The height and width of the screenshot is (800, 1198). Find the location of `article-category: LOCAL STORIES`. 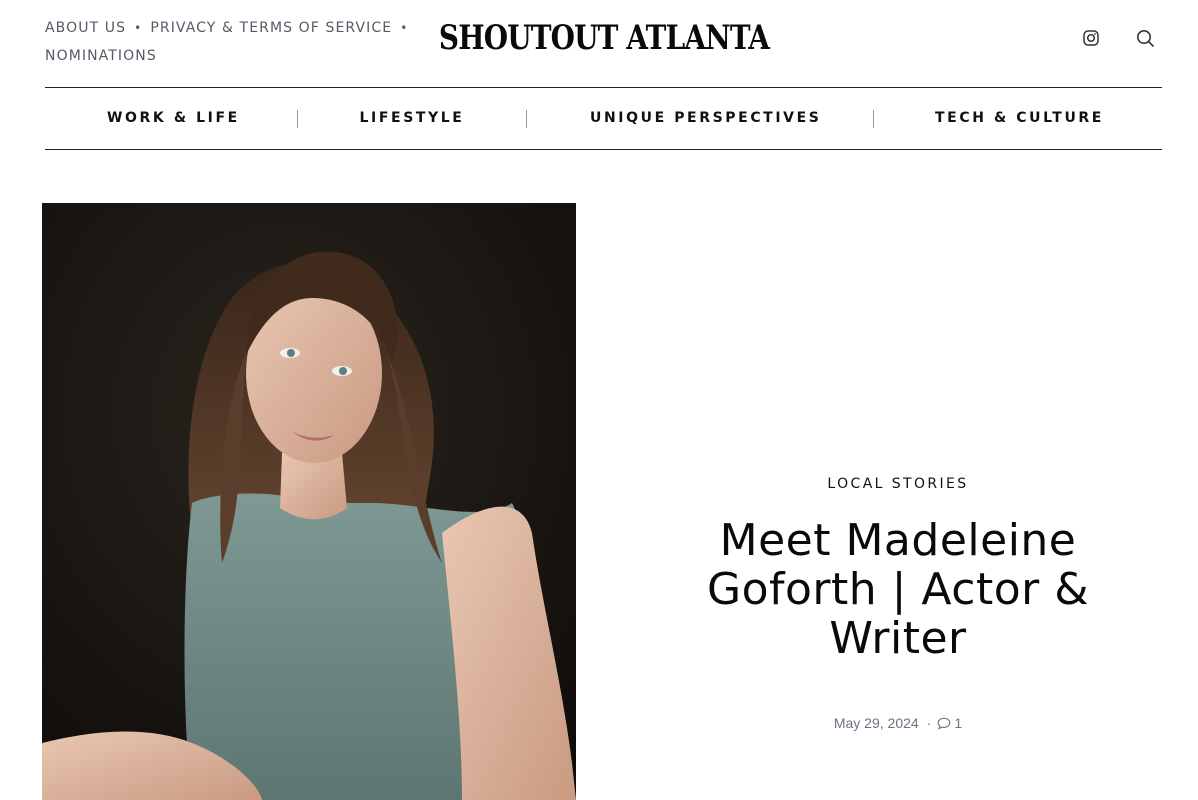

article-category: LOCAL STORIES is located at coordinates (898, 484).